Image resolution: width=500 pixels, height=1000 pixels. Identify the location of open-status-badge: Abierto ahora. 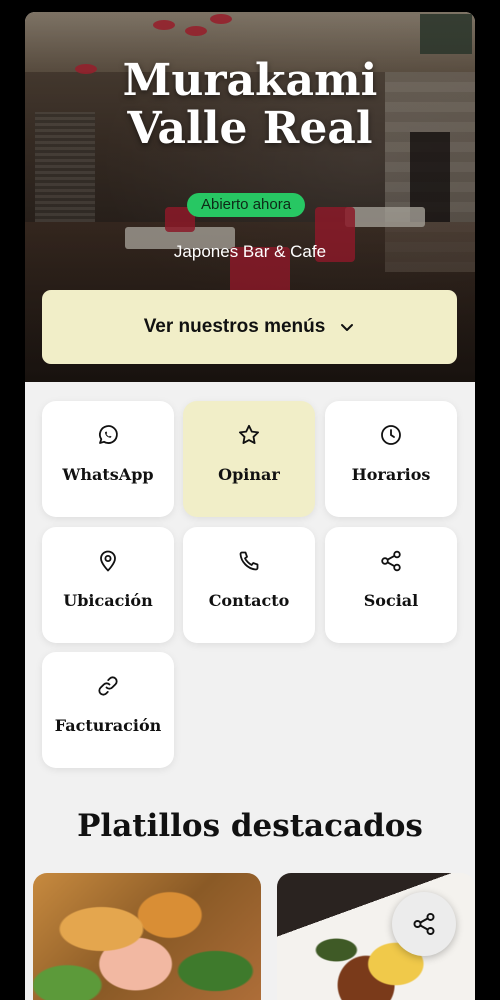
(246, 205).